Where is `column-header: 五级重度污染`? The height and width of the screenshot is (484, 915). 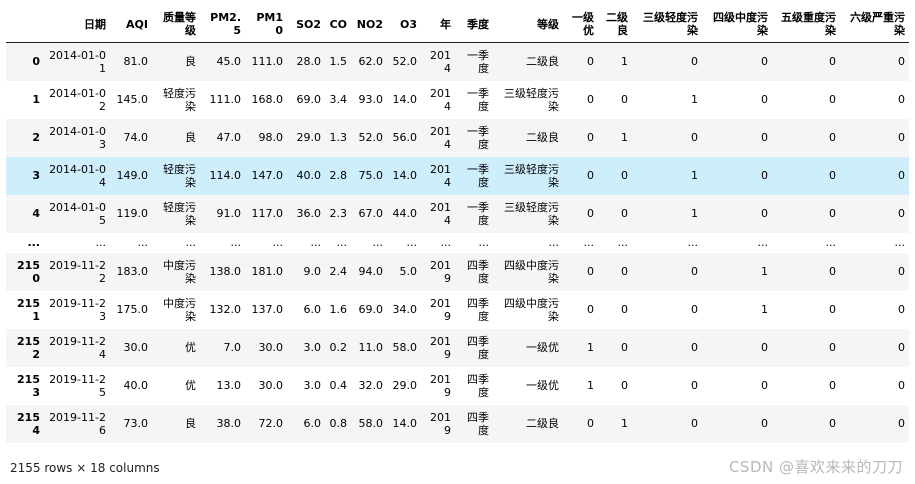 column-header: 五级重度污染 is located at coordinates (806, 24).